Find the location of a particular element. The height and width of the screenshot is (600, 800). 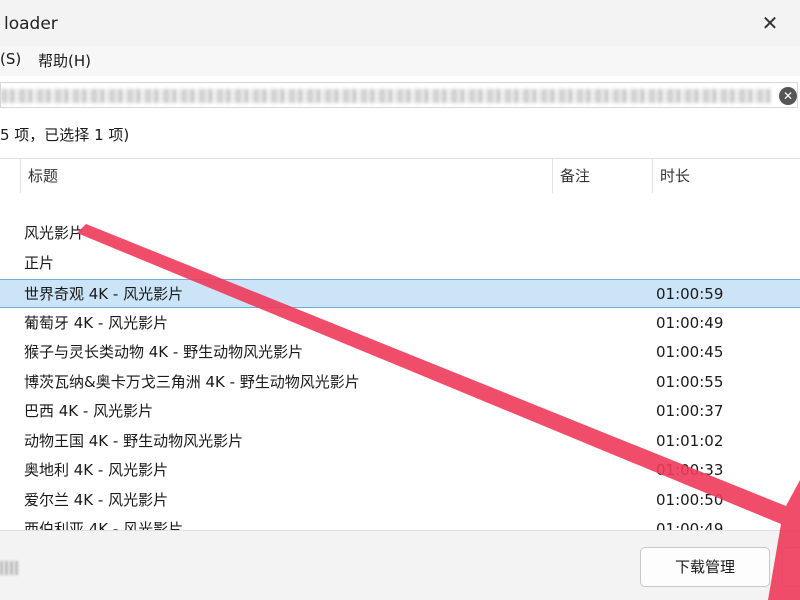

row-duration: 01:01:02 is located at coordinates (690, 440).